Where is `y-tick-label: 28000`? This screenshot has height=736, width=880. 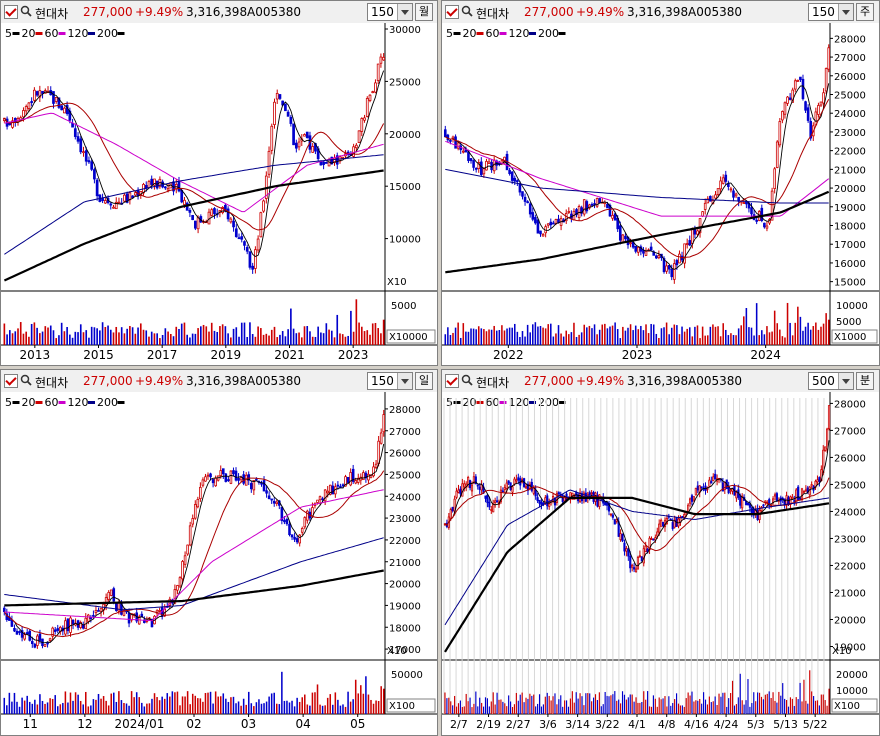
y-tick-label: 28000 is located at coordinates (850, 404).